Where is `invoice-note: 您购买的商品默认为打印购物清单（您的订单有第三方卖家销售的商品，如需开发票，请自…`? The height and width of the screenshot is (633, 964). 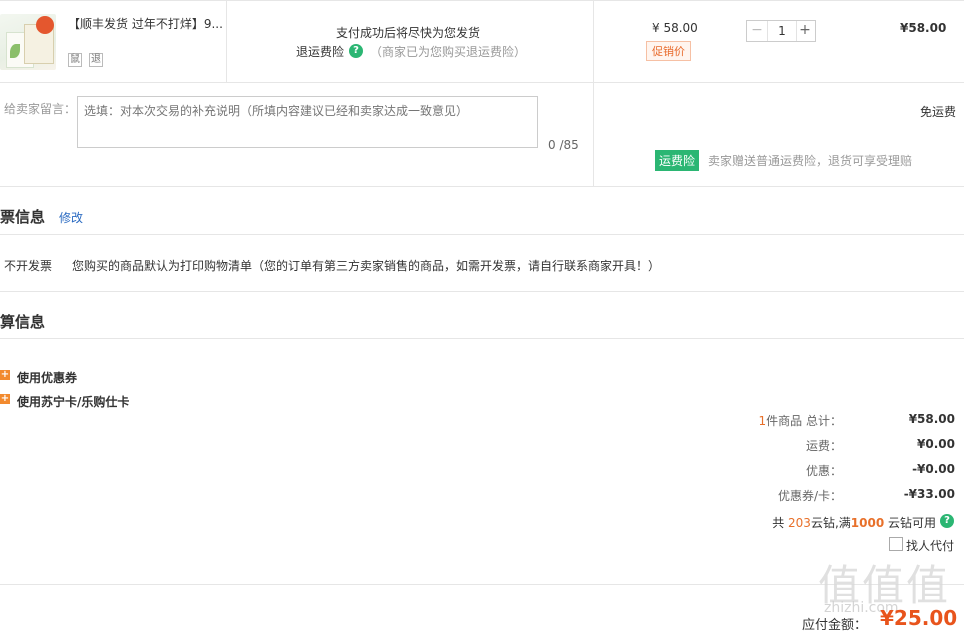 invoice-note: 您购买的商品默认为打印购物清单（您的订单有第三方卖家销售的商品，如需开发票，请自… is located at coordinates (366, 266).